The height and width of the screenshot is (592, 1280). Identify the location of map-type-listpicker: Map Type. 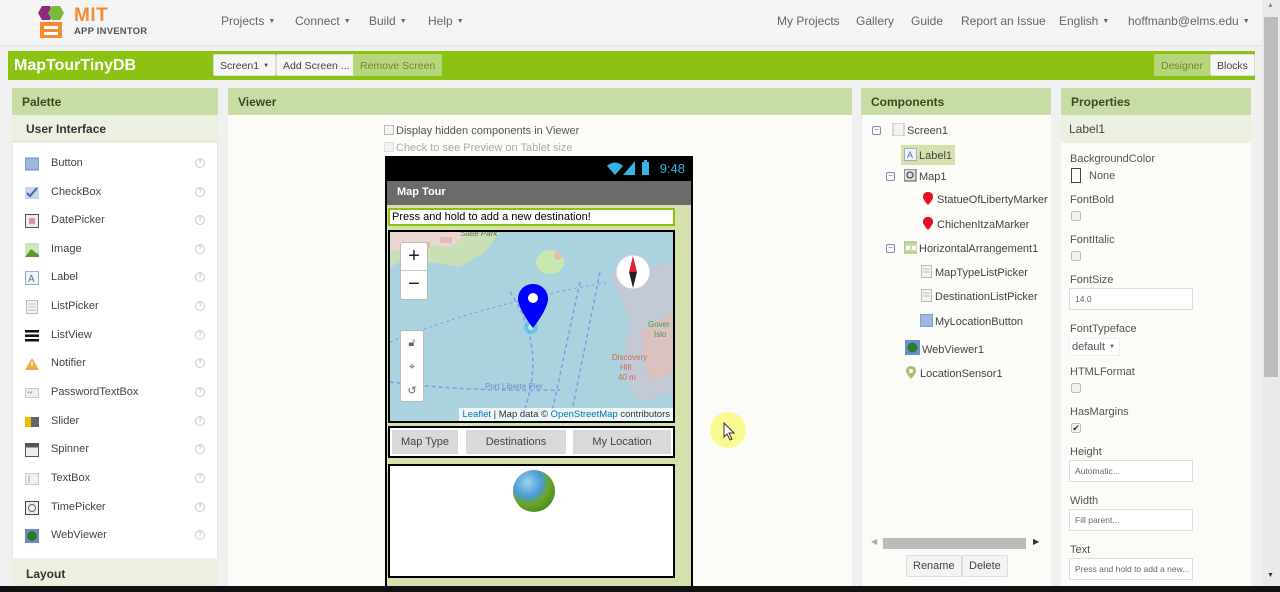
(425, 442).